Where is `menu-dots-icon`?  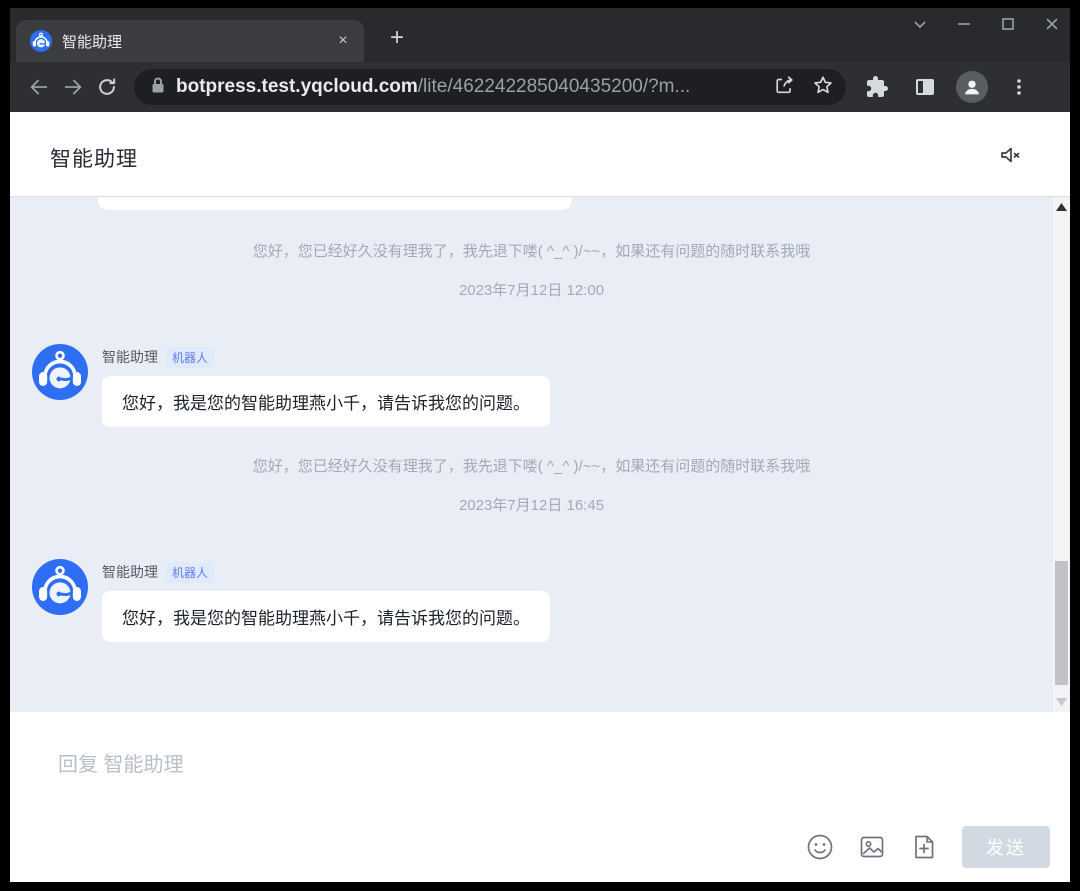 menu-dots-icon is located at coordinates (1019, 87).